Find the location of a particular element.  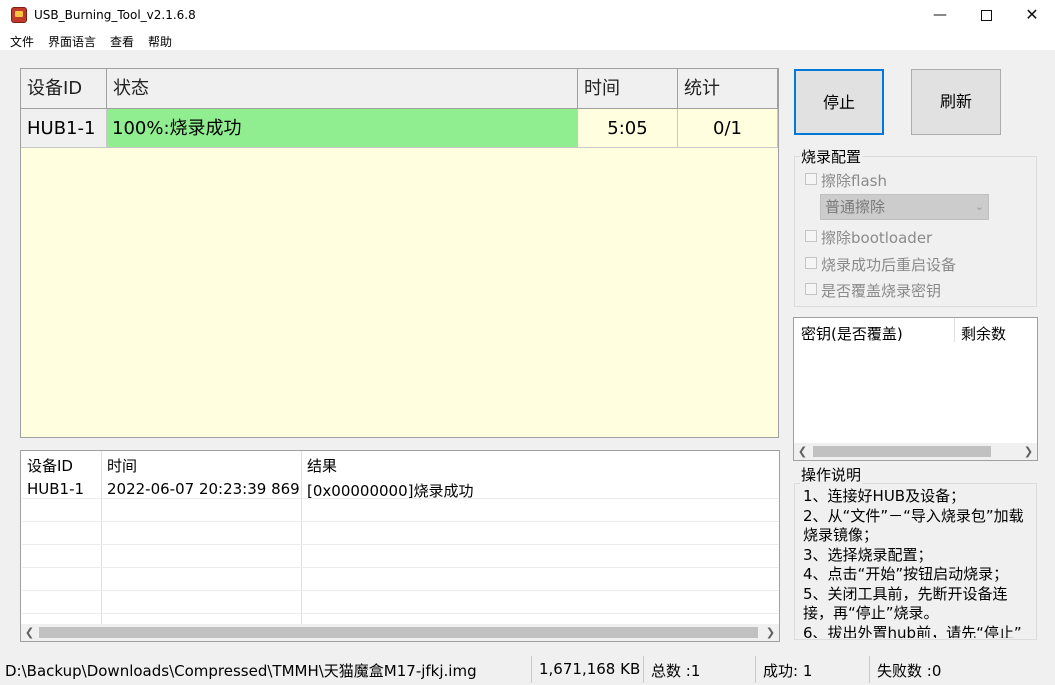

minimize-button: — is located at coordinates (940, 15).